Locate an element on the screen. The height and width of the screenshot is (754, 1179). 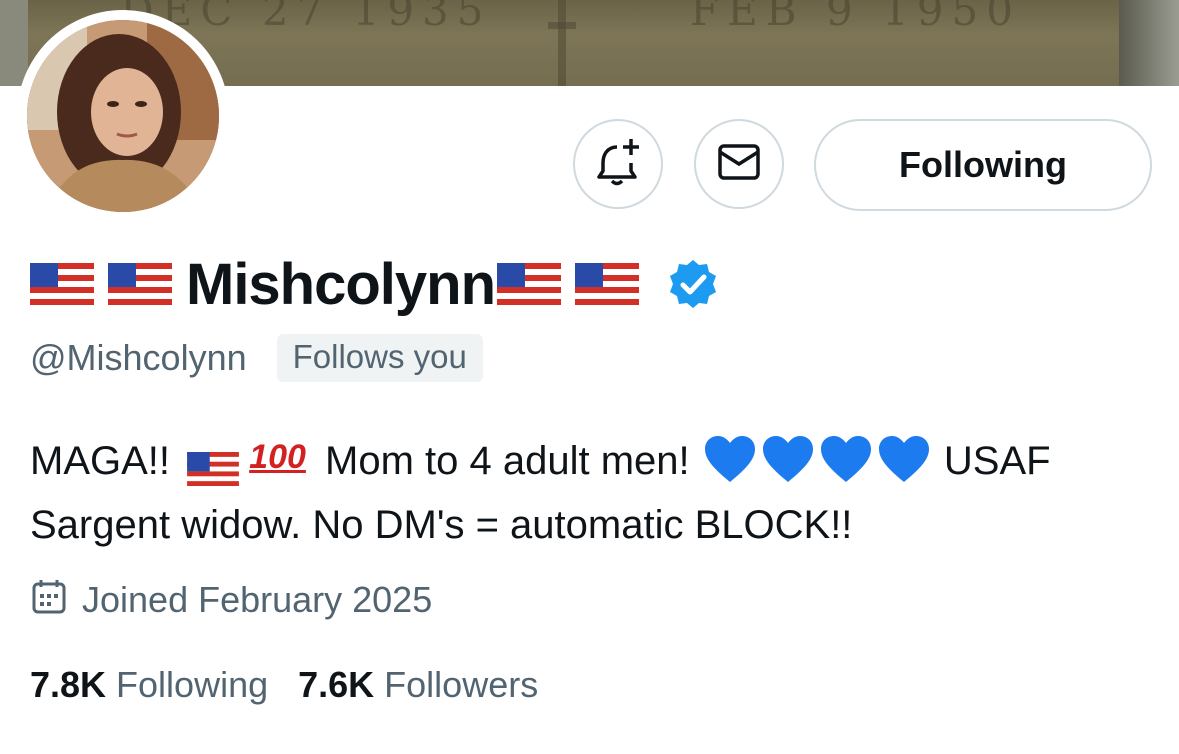
joined-date: Joined February 2025 is located at coordinates (257, 599).